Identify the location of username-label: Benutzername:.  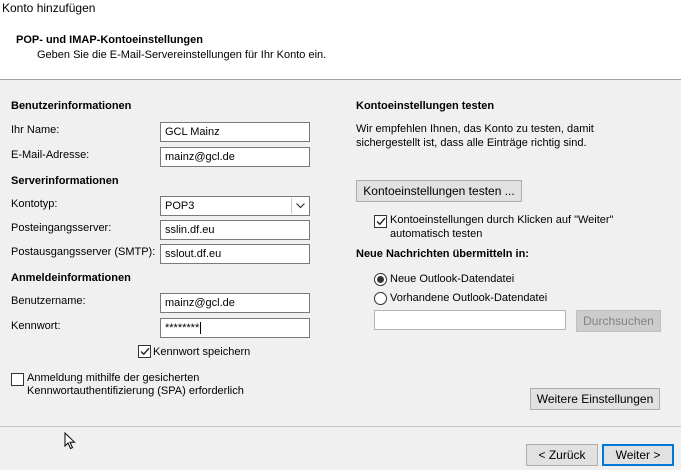
(48, 301).